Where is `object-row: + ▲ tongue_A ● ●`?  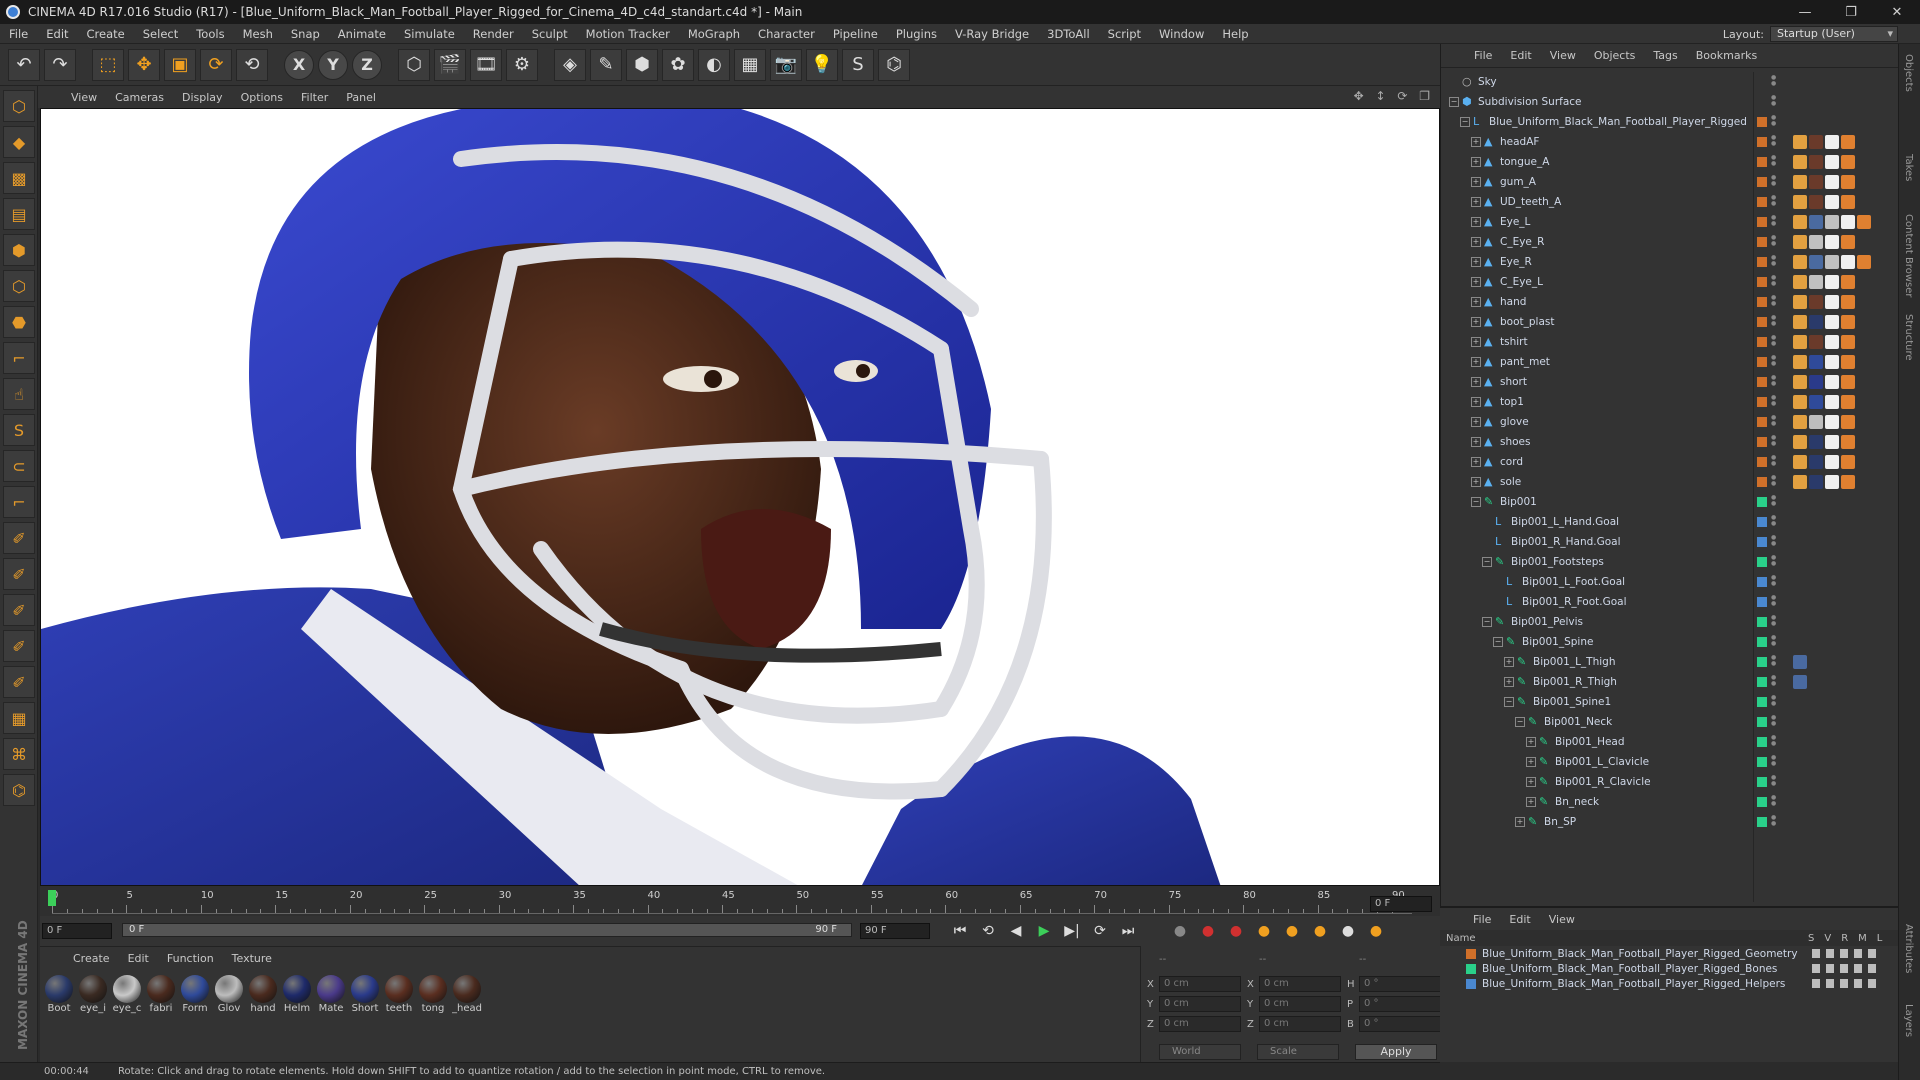
object-row: + ▲ tongue_A ● ● is located at coordinates (1670, 162).